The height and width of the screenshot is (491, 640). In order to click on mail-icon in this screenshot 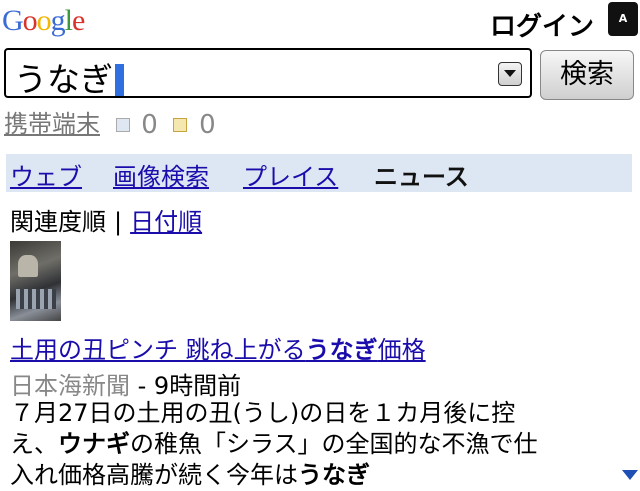, I will do `click(180, 125)`.